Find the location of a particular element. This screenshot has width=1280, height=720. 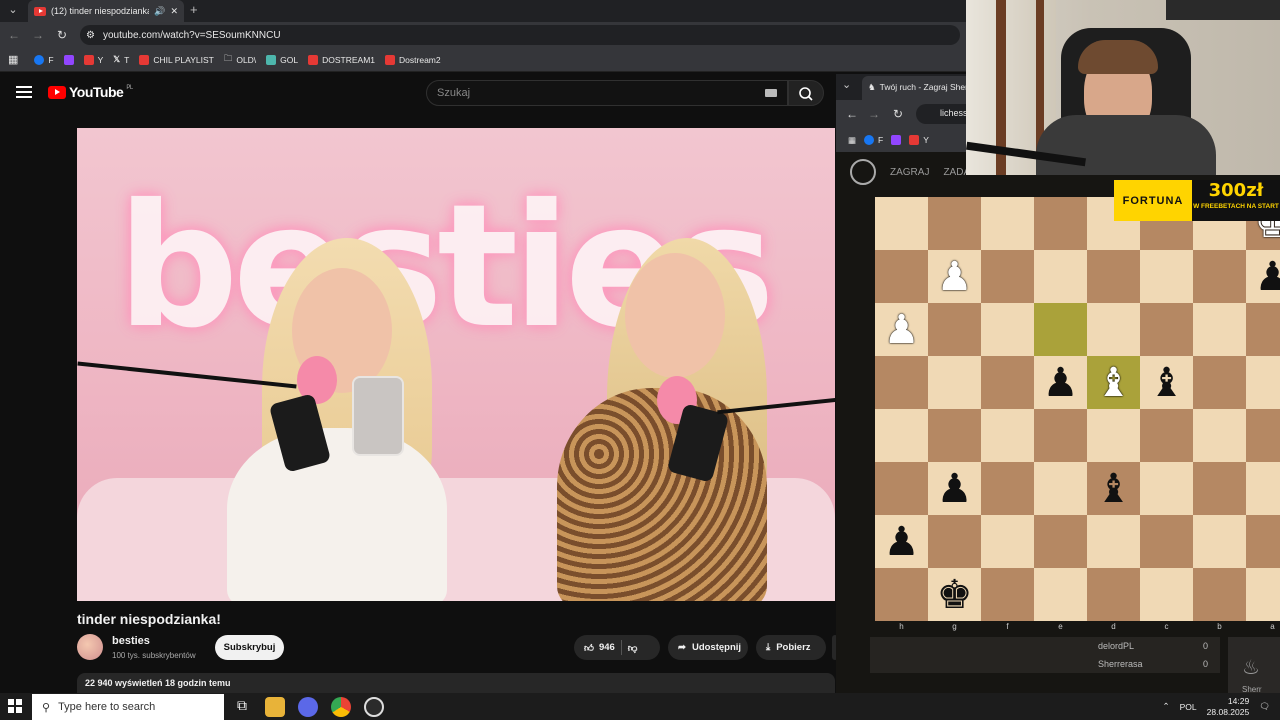

search-input: Szukaj is located at coordinates (607, 93).